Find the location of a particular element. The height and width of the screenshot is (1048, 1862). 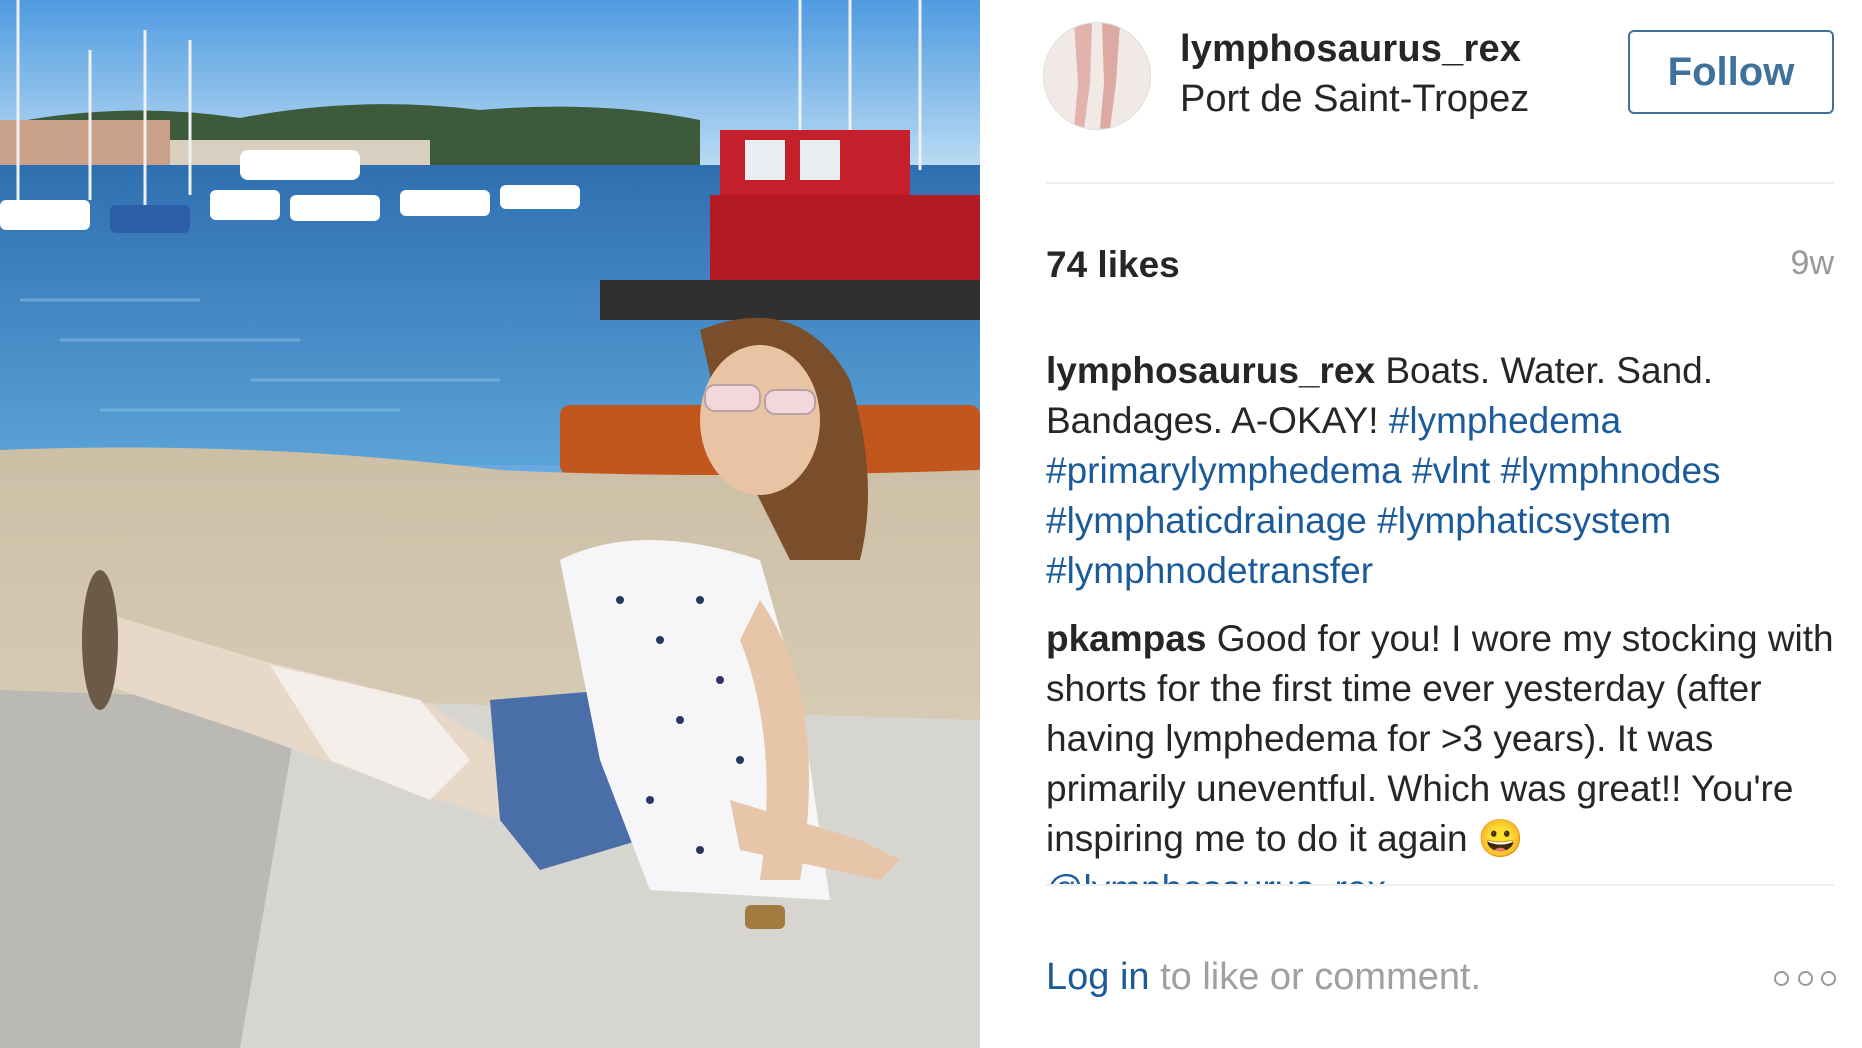

mention-link: @lymphosaurus_rex is located at coordinates (1216, 876).